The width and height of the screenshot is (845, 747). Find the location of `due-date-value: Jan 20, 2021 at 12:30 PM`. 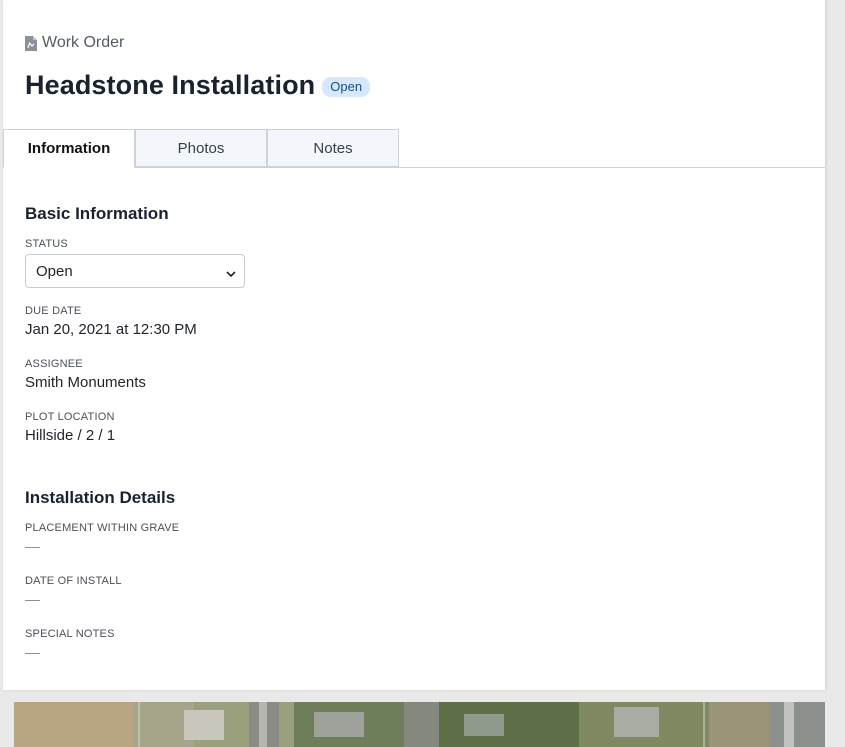

due-date-value: Jan 20, 2021 at 12:30 PM is located at coordinates (111, 329).